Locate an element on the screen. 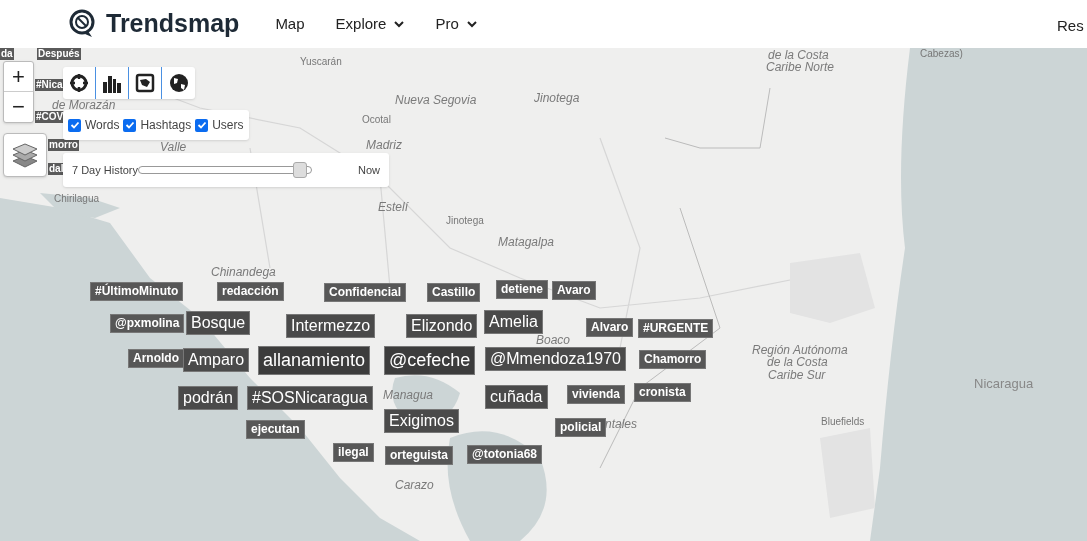 The width and height of the screenshot is (1087, 541). map-place-label: Nueva Segovia is located at coordinates (436, 100).